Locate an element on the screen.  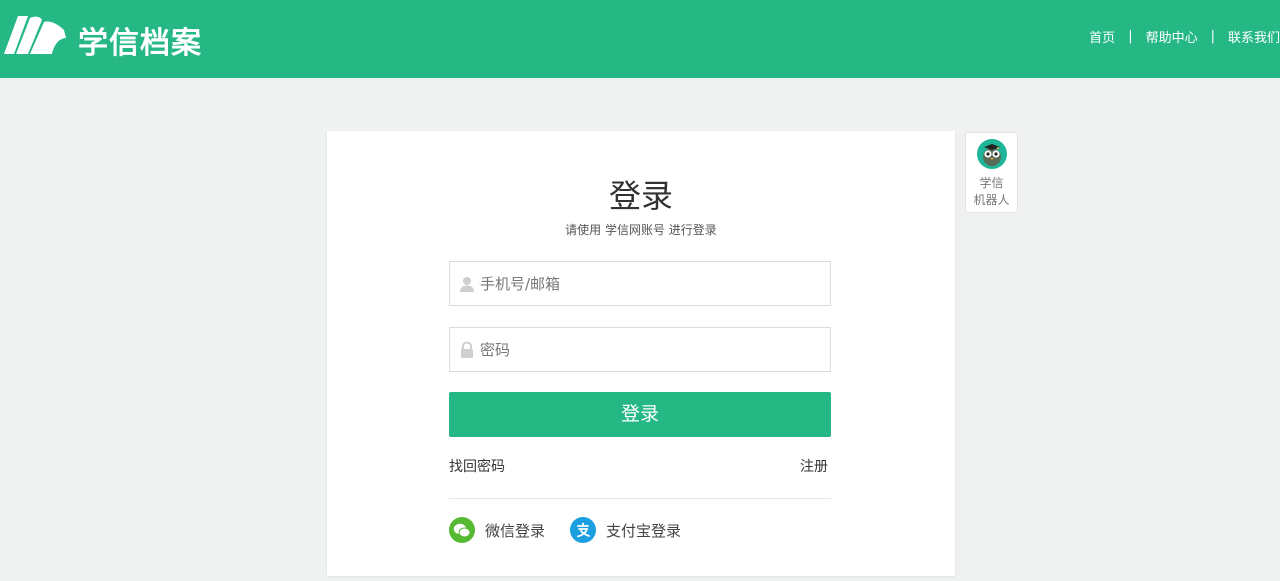
password-input is located at coordinates (652, 349).